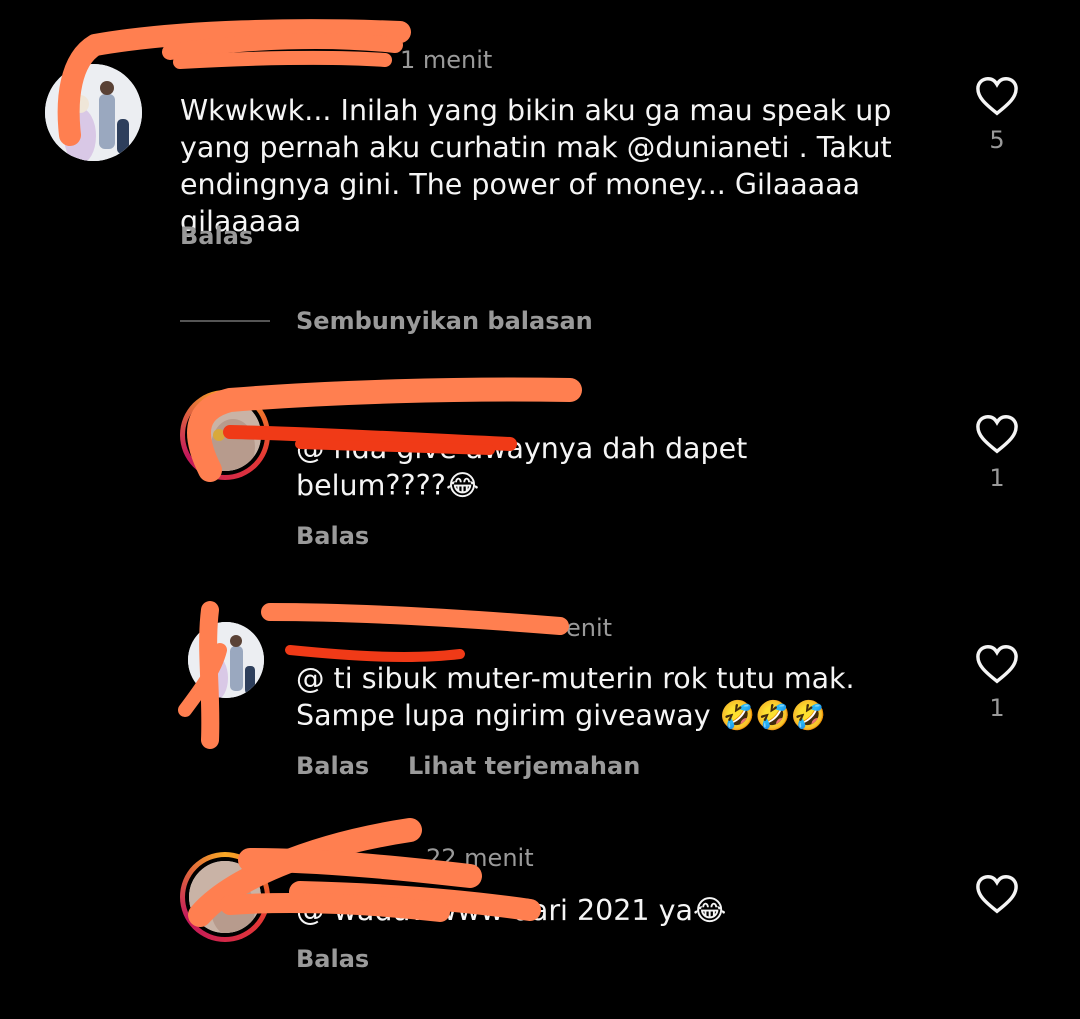 The height and width of the screenshot is (1019, 1080). I want to click on scribble, so click(375, 653).